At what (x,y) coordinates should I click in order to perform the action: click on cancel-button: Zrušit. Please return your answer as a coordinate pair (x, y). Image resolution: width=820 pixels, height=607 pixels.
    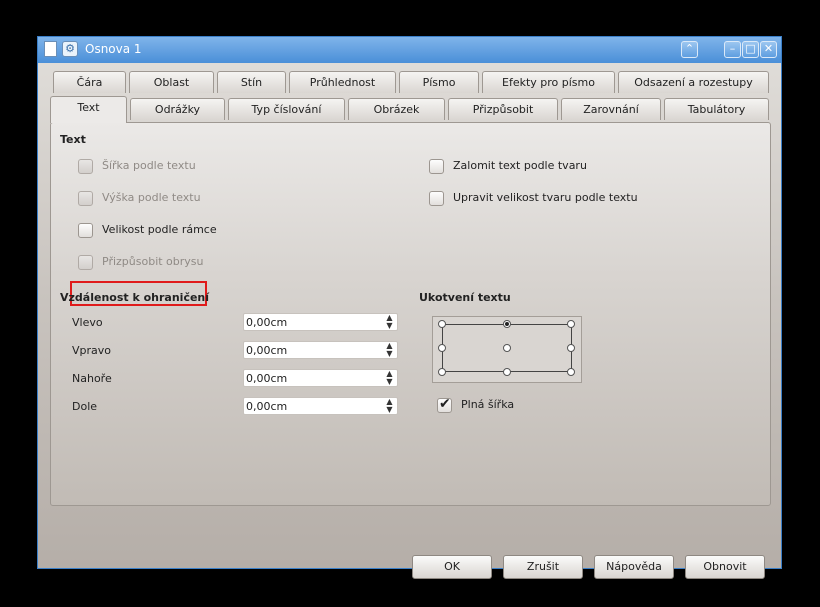
    Looking at the image, I should click on (543, 567).